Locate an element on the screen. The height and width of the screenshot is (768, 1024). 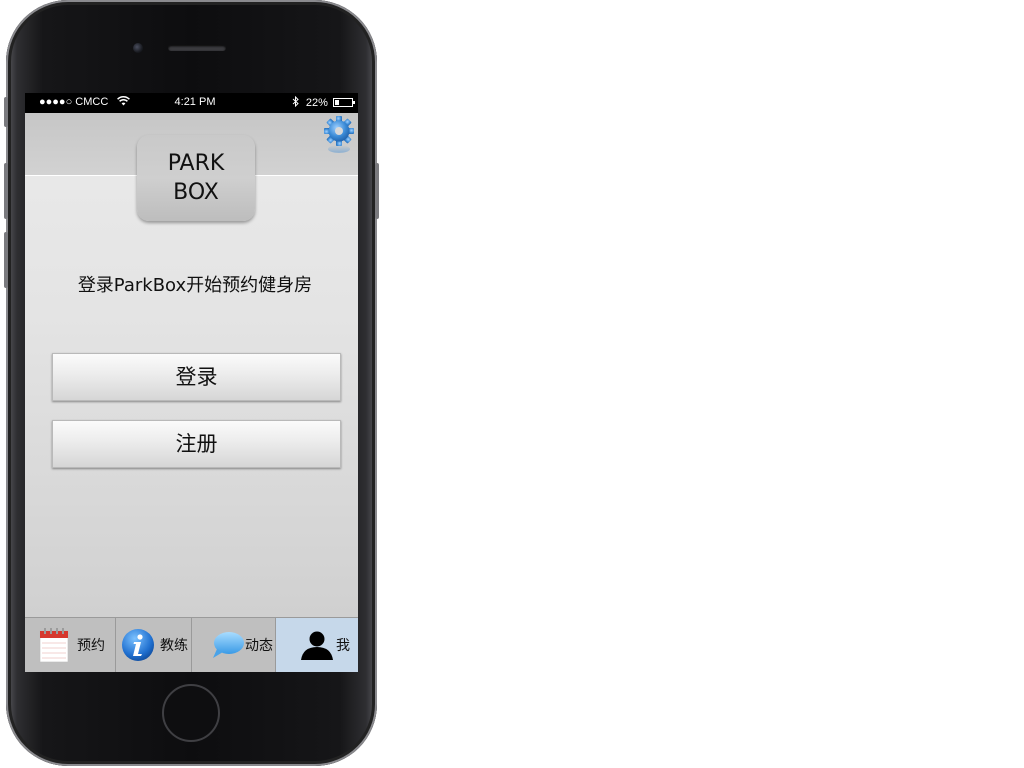
tab-me: 我 is located at coordinates (317, 645).